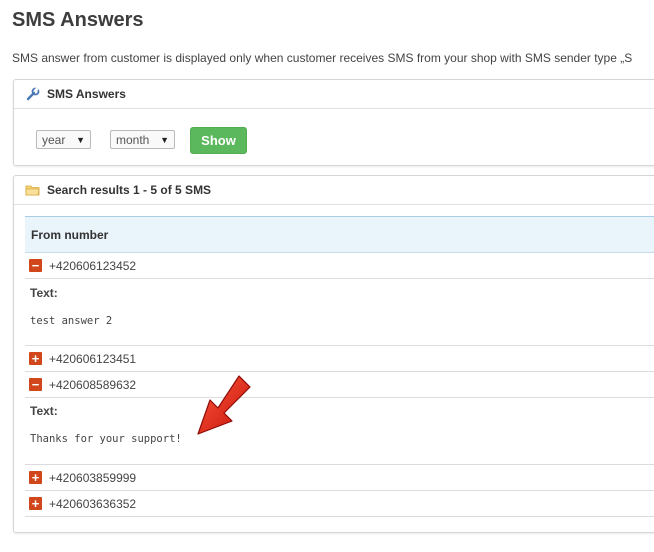 This screenshot has height=552, width=654. What do you see at coordinates (133, 139) in the screenshot?
I see `month-select-value: month` at bounding box center [133, 139].